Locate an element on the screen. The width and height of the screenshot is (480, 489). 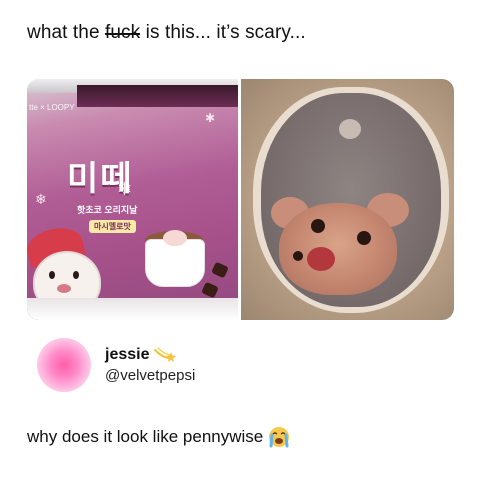
mascot-nose is located at coordinates (64, 288).